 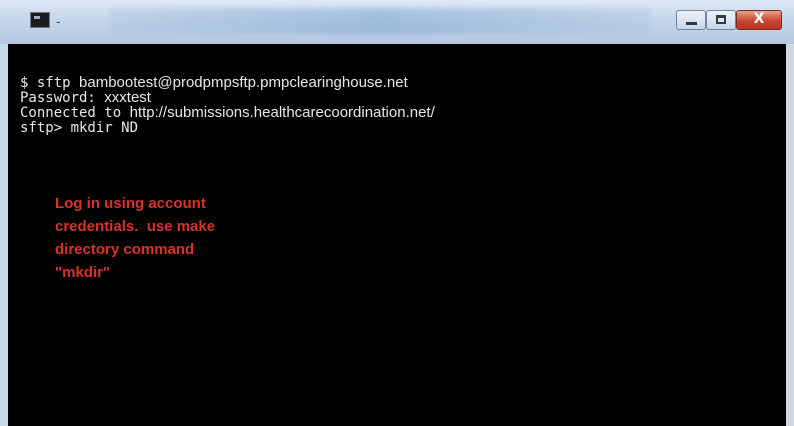 What do you see at coordinates (227, 97) in the screenshot?
I see `terminal-line-password: Password: xxxtest` at bounding box center [227, 97].